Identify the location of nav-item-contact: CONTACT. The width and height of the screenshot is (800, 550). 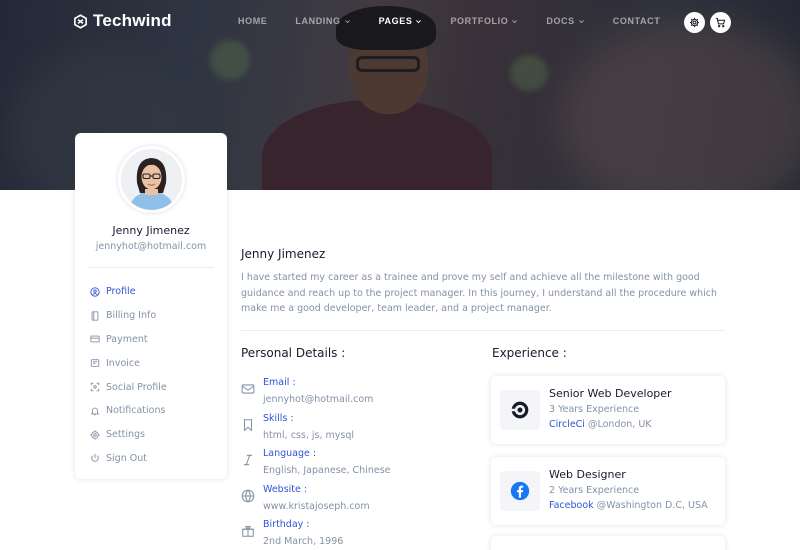
(637, 21).